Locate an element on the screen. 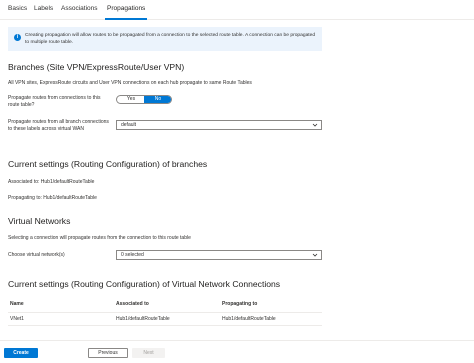 The image size is (474, 363). tab-bar: Basics Labels Associations Propagations is located at coordinates (237, 10).